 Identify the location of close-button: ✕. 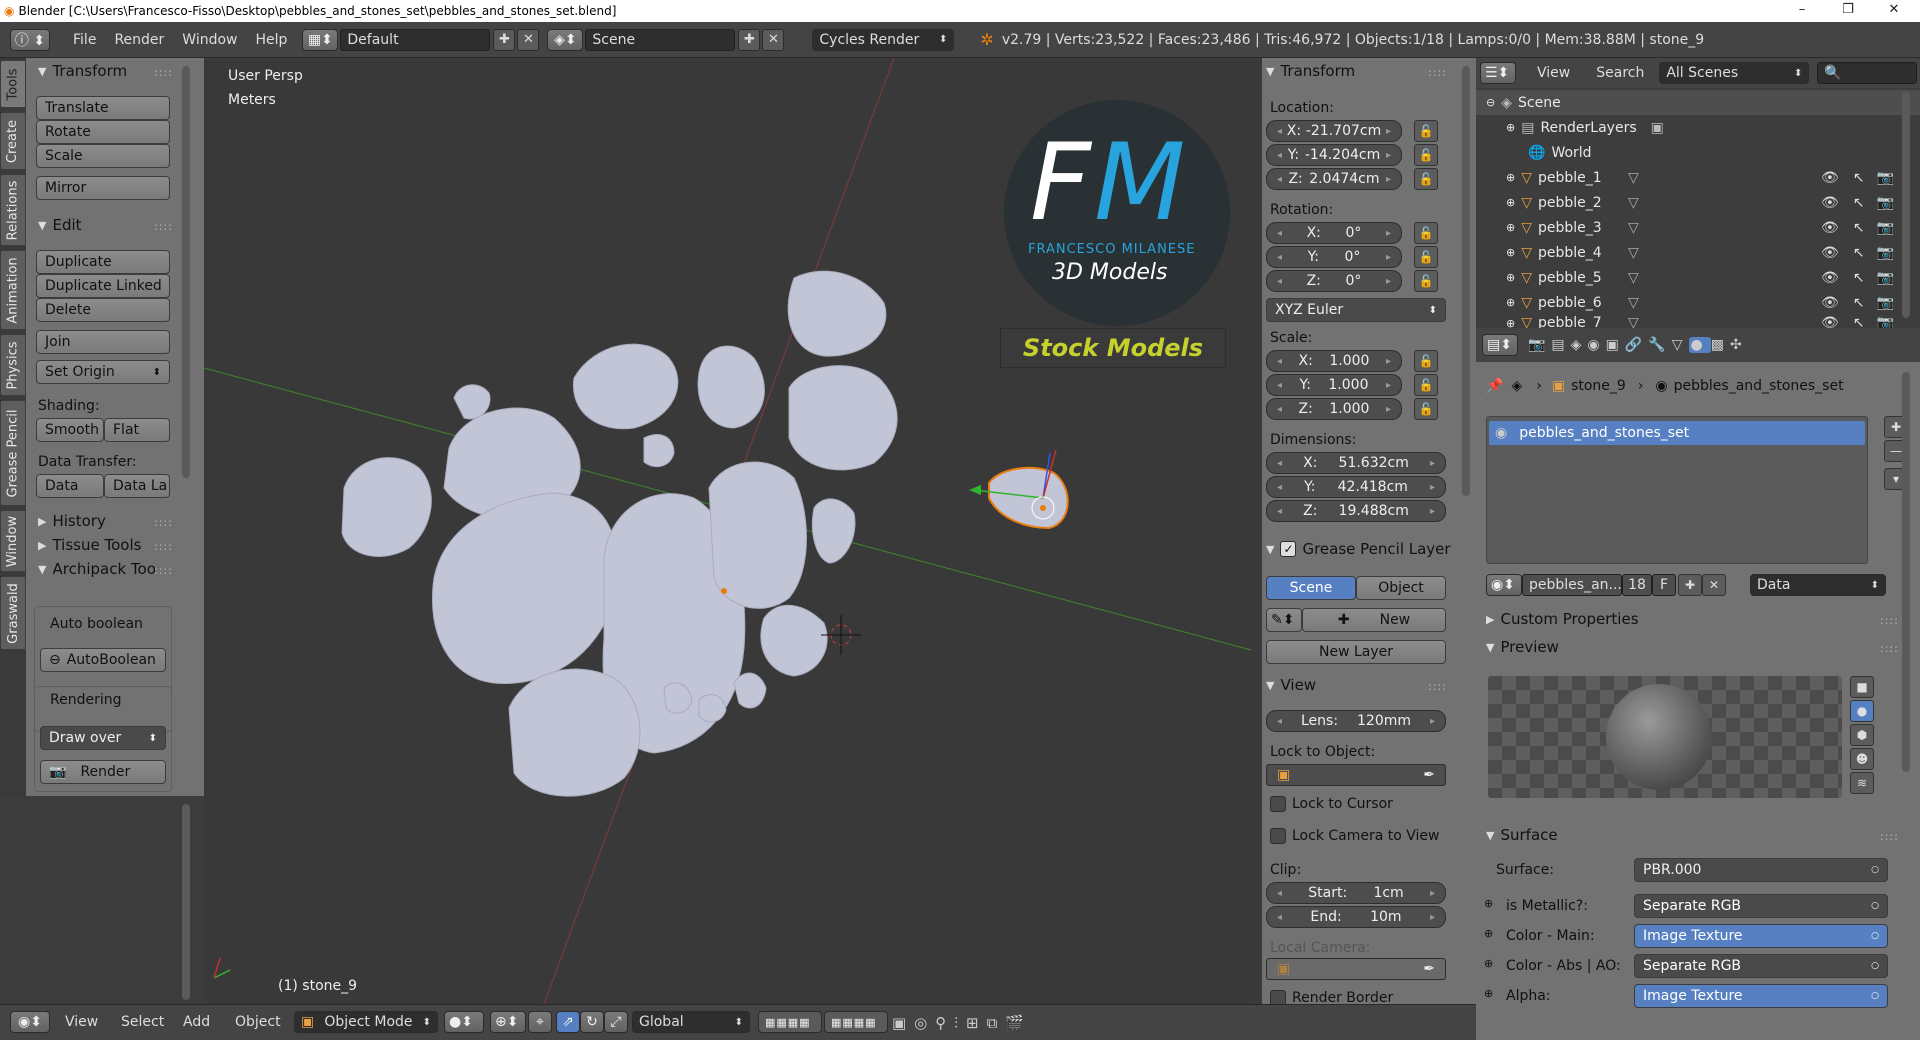
(1894, 11).